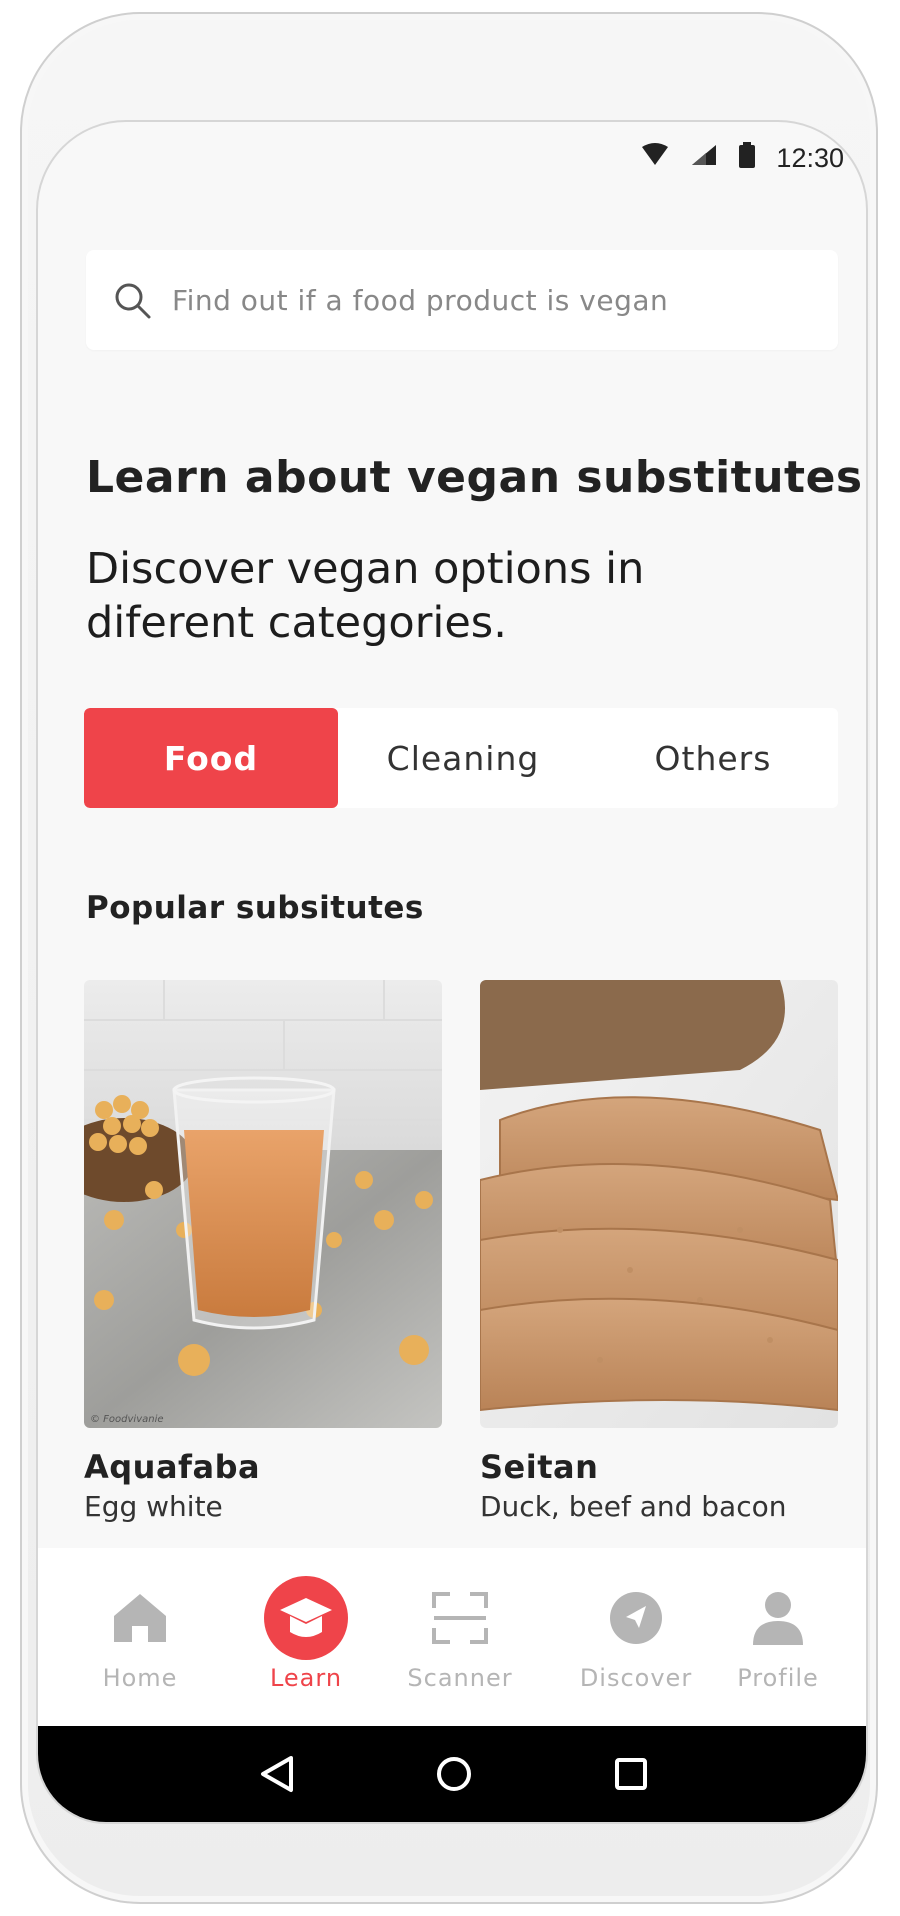 Image resolution: width=900 pixels, height=1916 pixels. I want to click on home-button, so click(454, 1774).